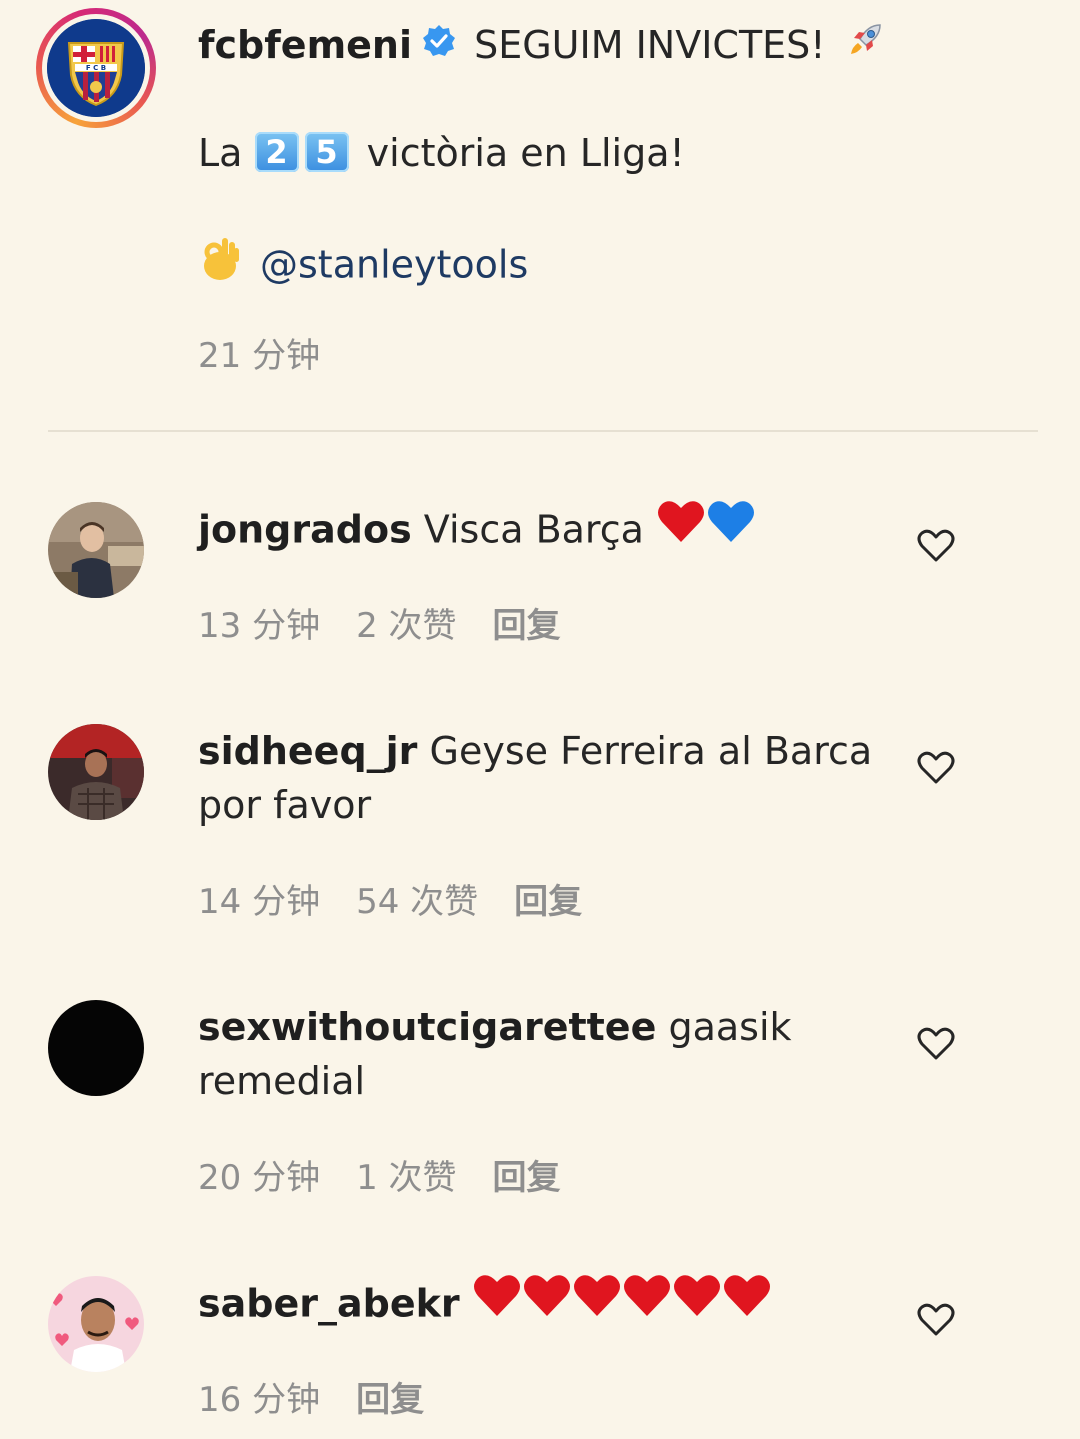 The width and height of the screenshot is (1080, 1439). I want to click on caption-text-line1: SEGUIM INVICTES!, so click(650, 45).